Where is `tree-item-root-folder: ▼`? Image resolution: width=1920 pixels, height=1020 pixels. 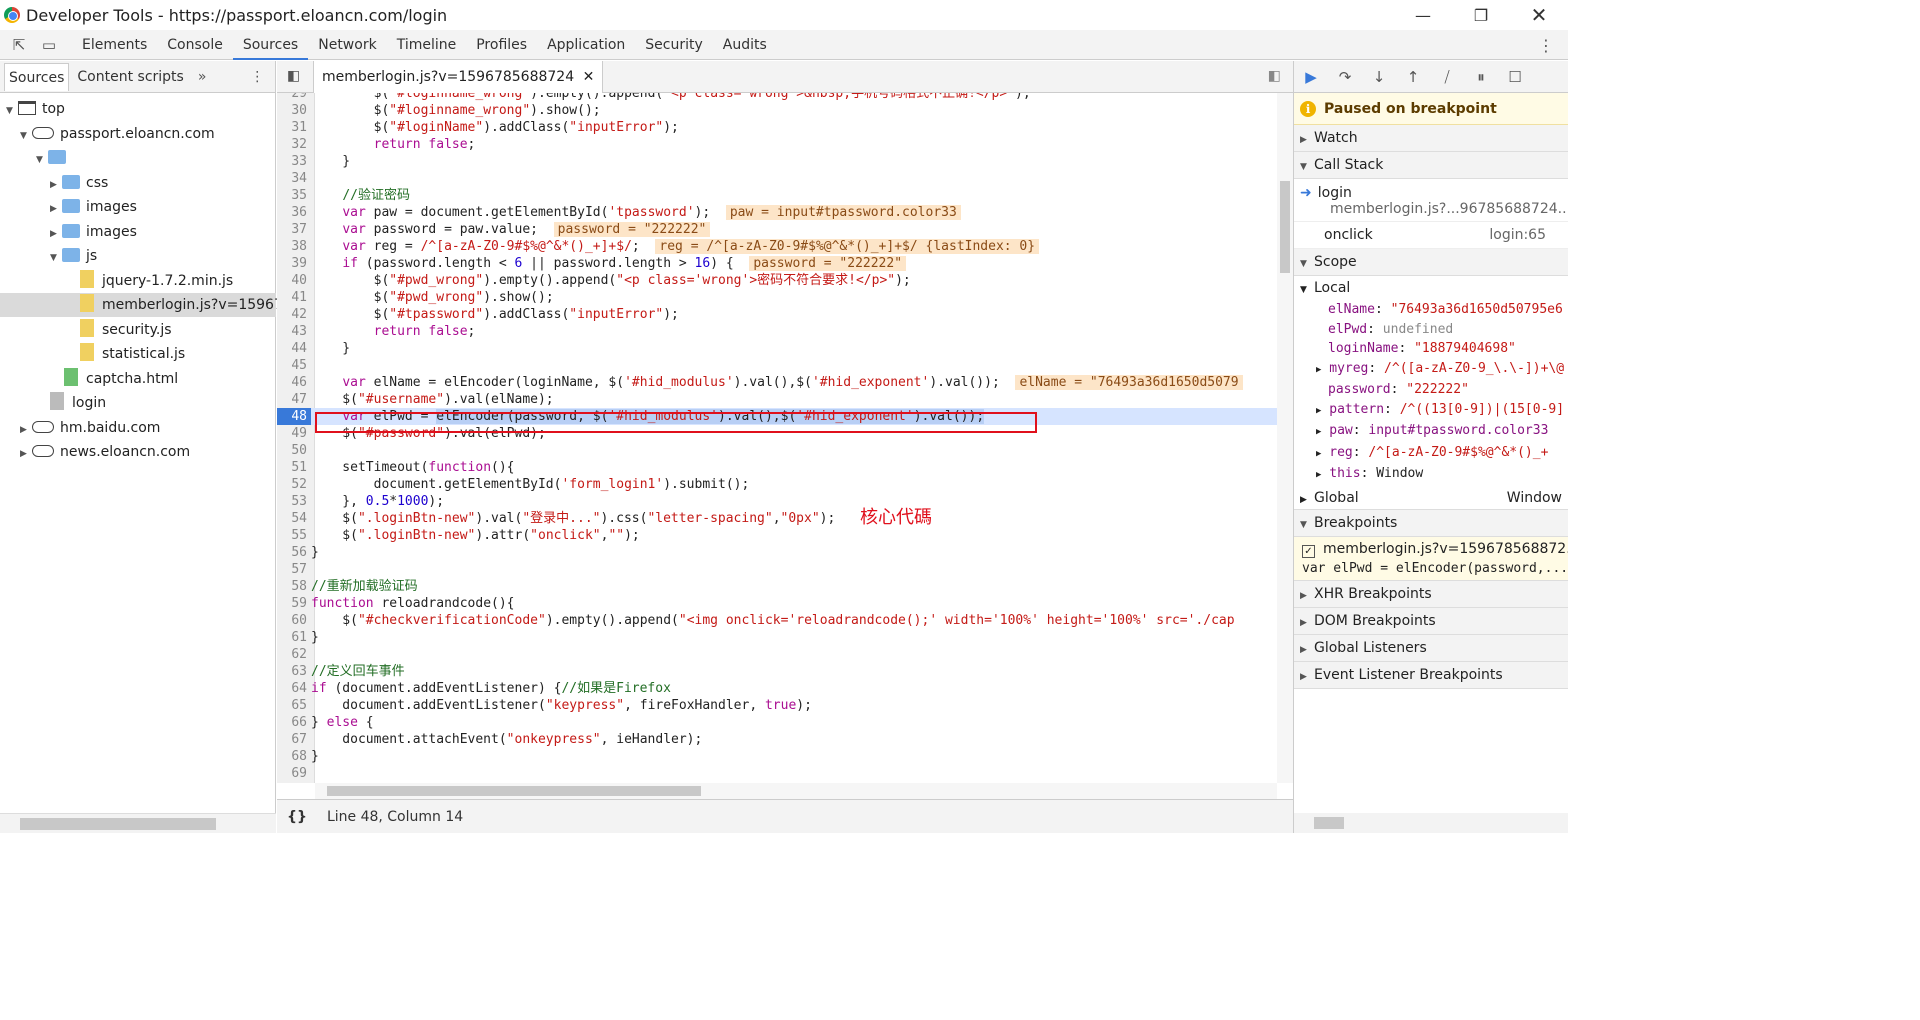
tree-item-root-folder: ▼ is located at coordinates (138, 158).